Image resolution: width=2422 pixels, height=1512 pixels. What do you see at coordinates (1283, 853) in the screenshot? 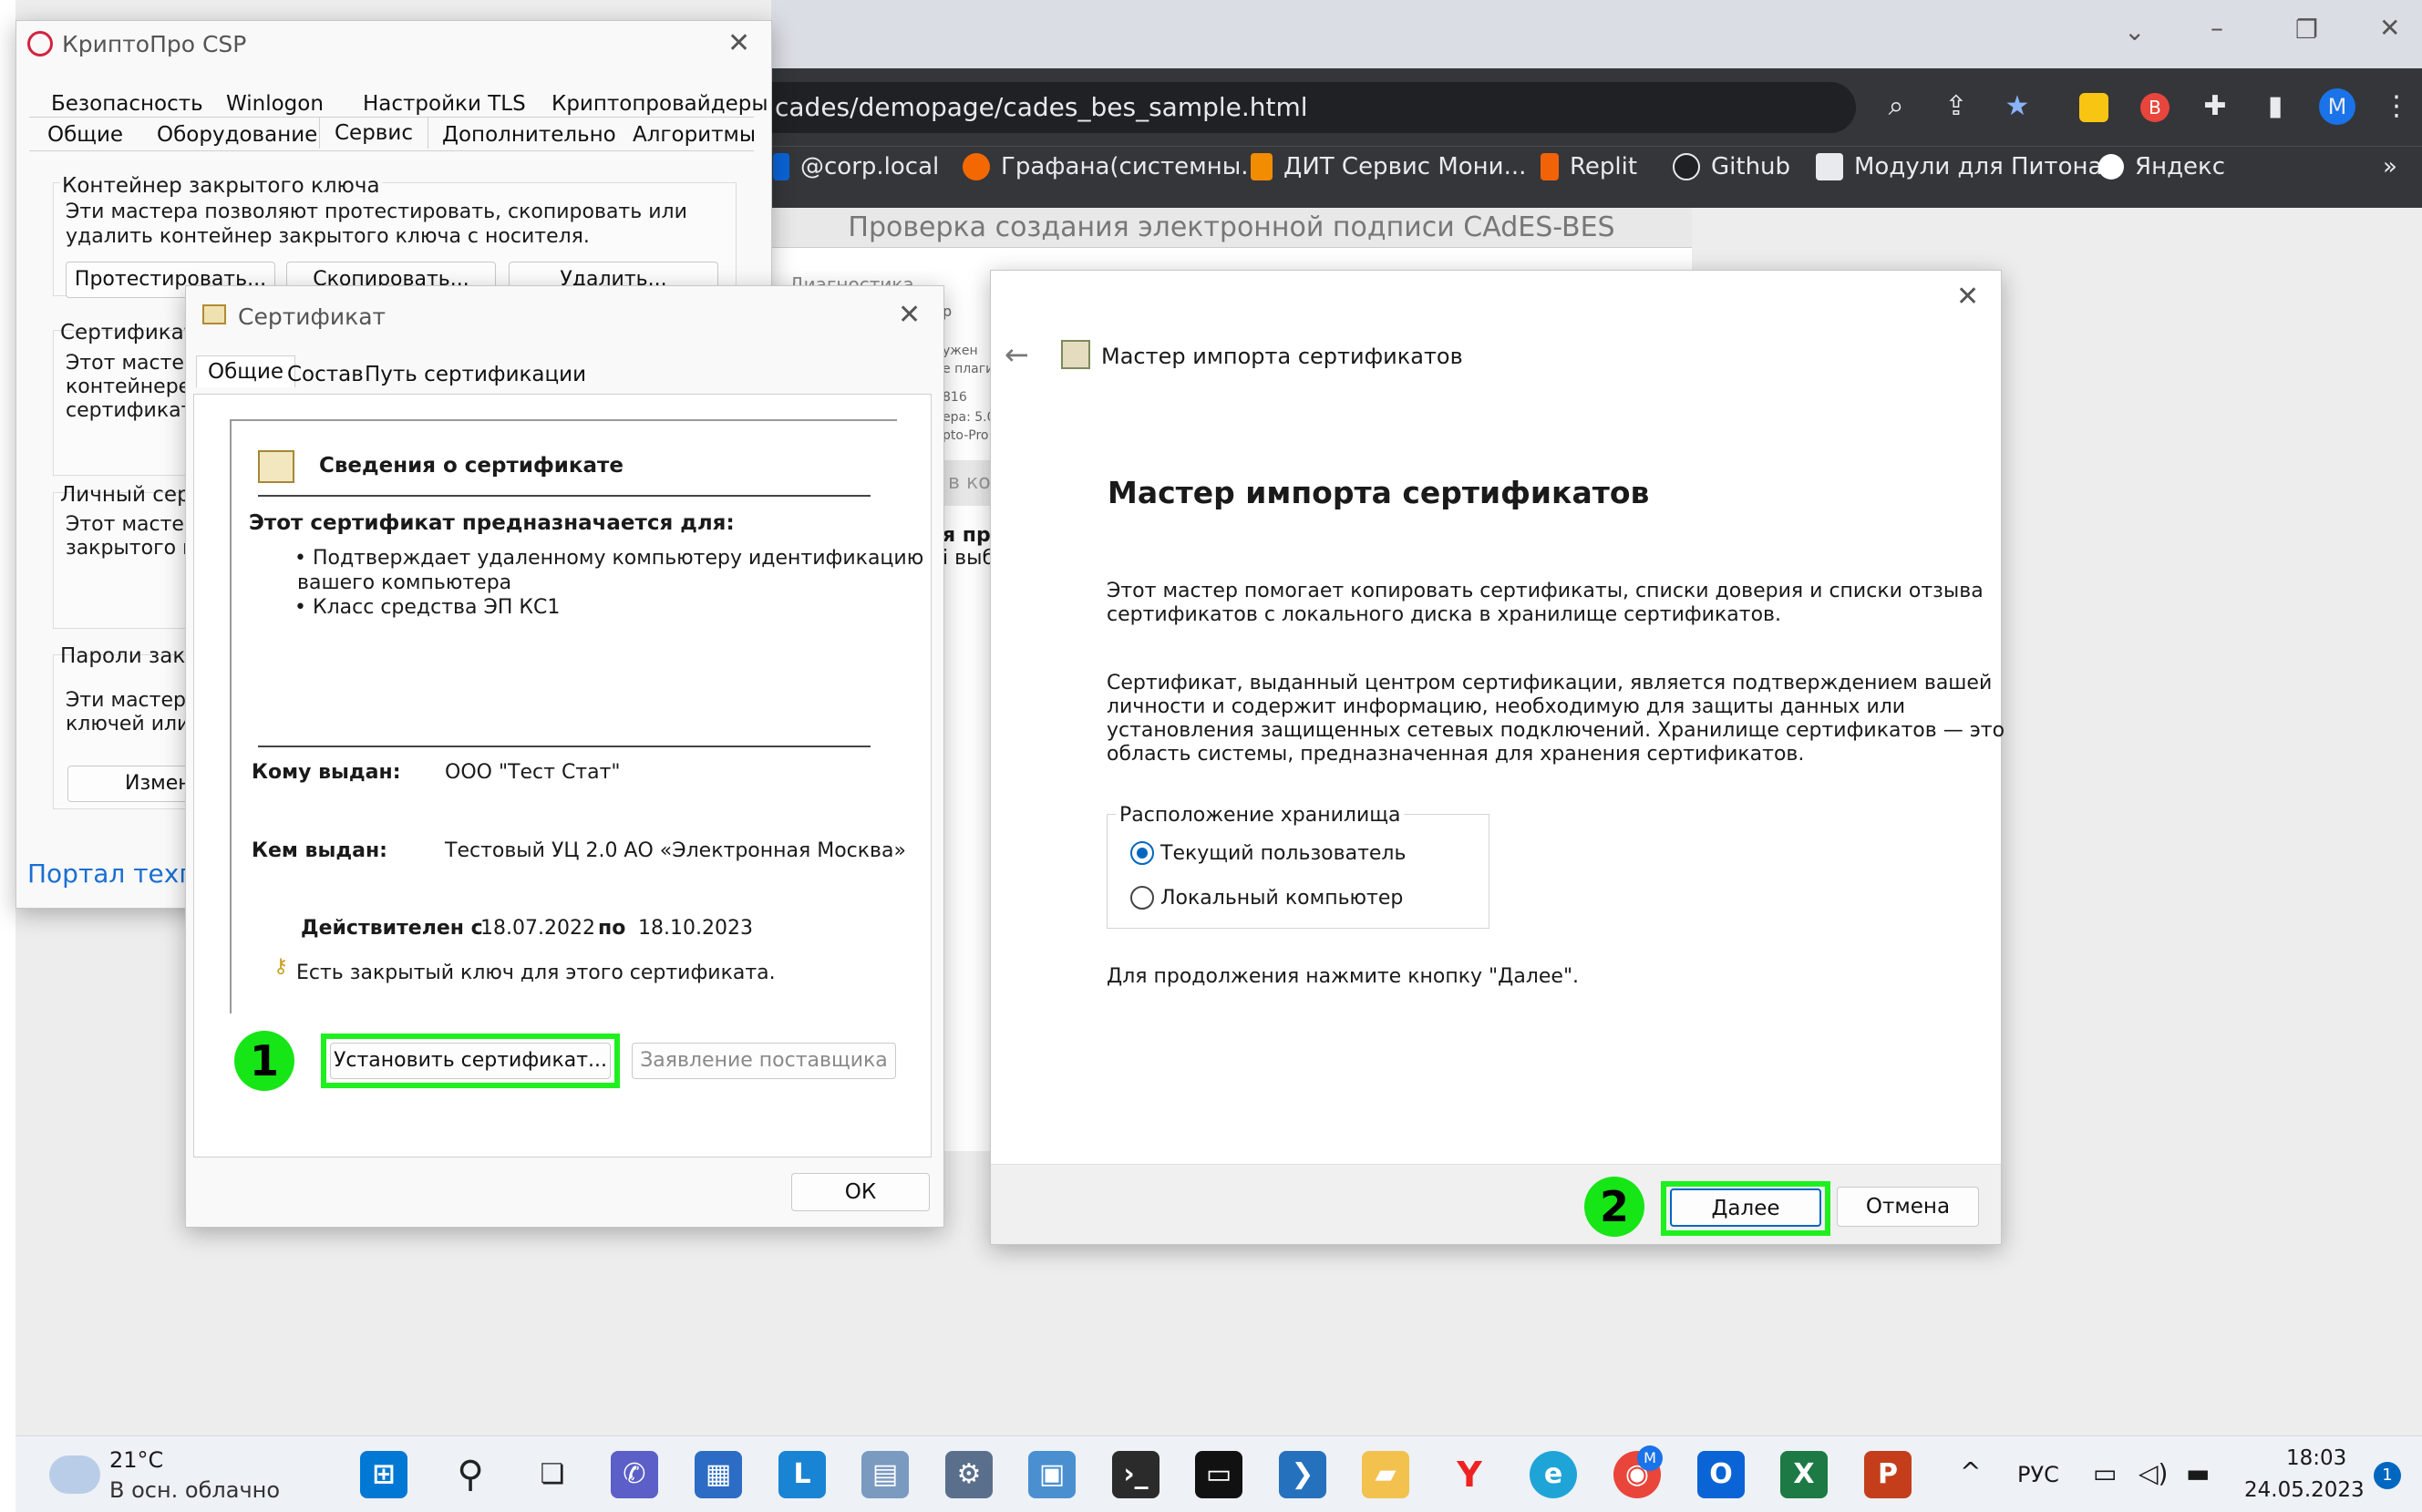
I see `radio-current-user-label: Текущий пользователь` at bounding box center [1283, 853].